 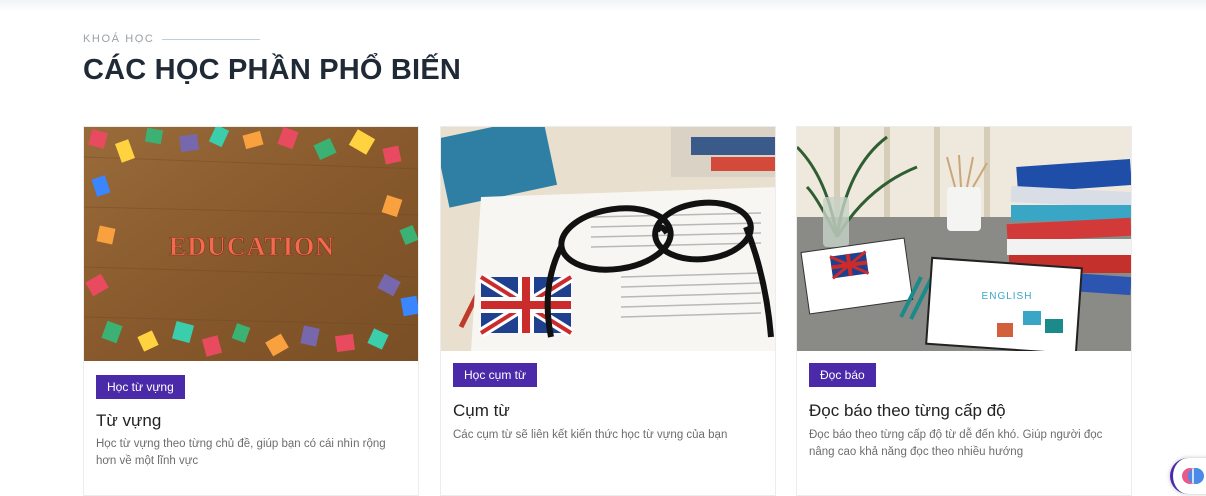 I want to click on education-letters-illustration: EDUCATION, so click(x=251, y=244).